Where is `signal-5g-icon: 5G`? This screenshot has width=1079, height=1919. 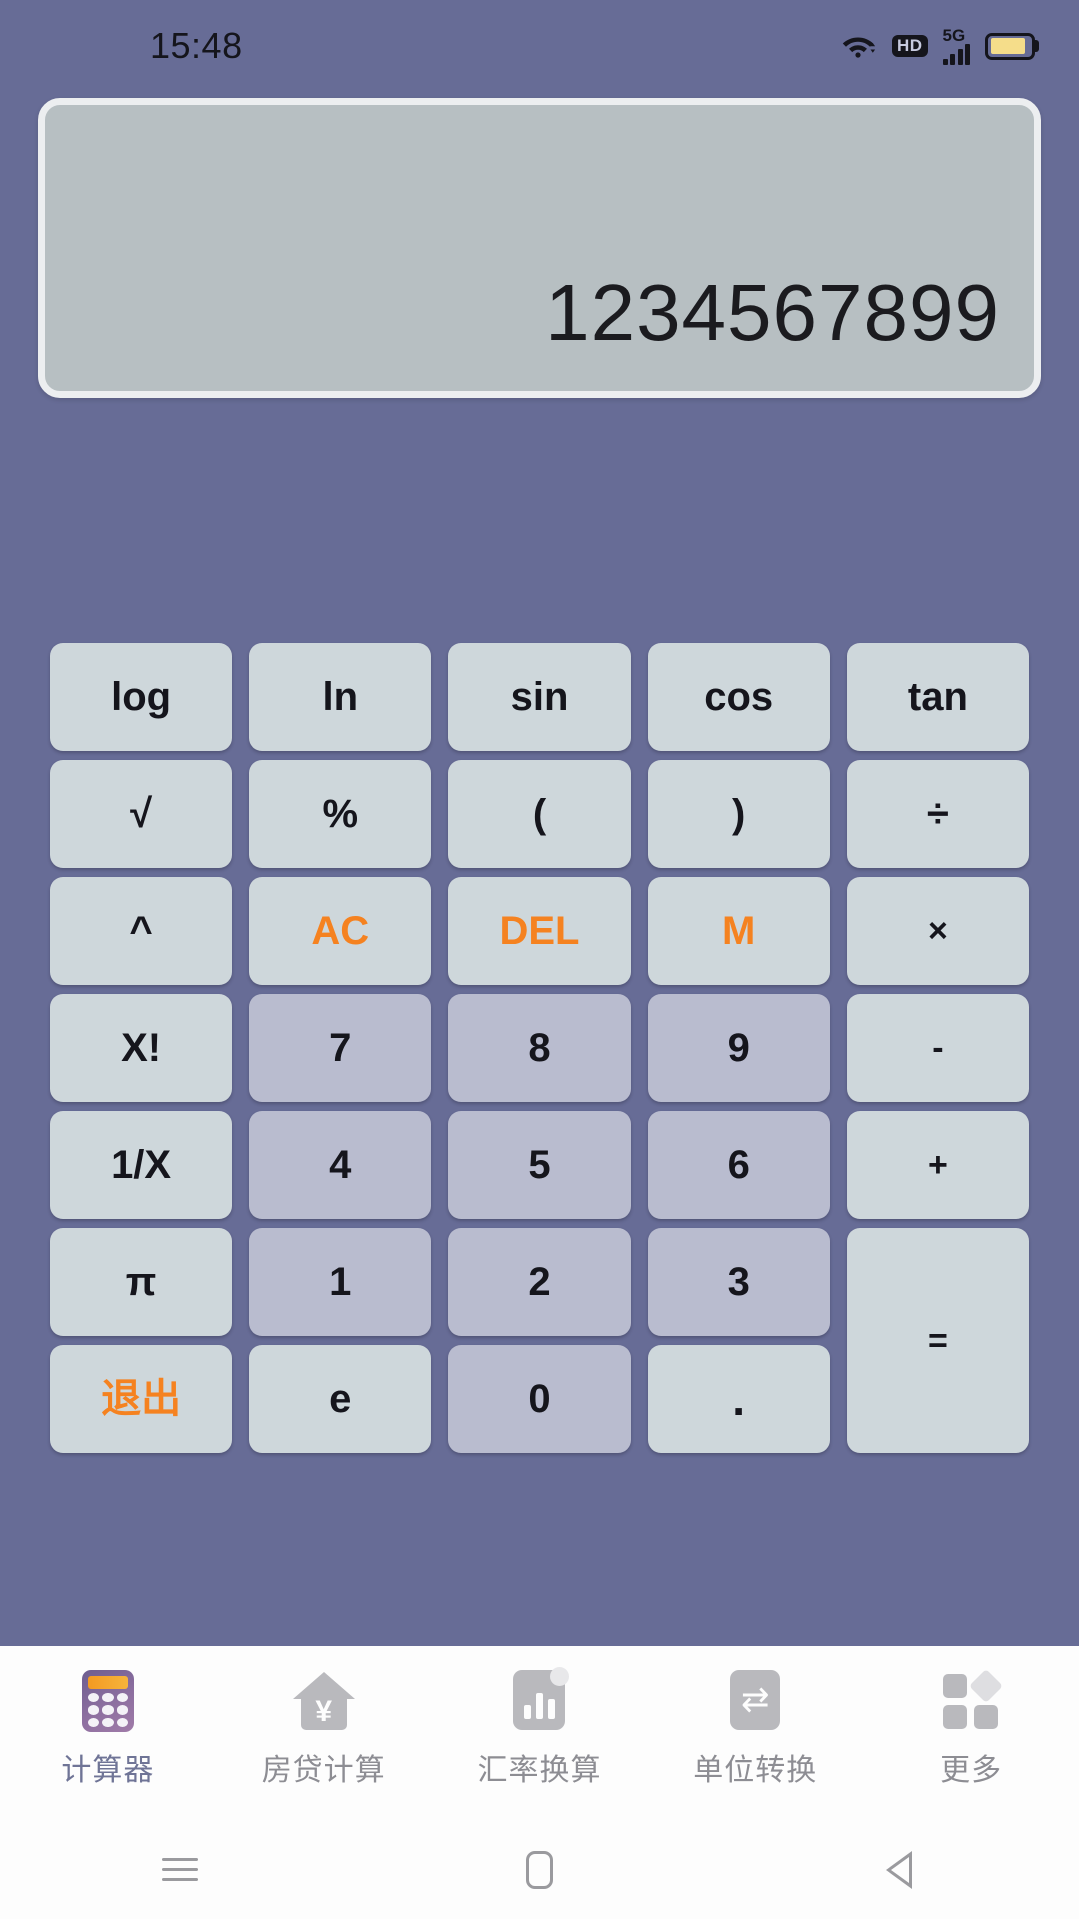 signal-5g-icon: 5G is located at coordinates (956, 45).